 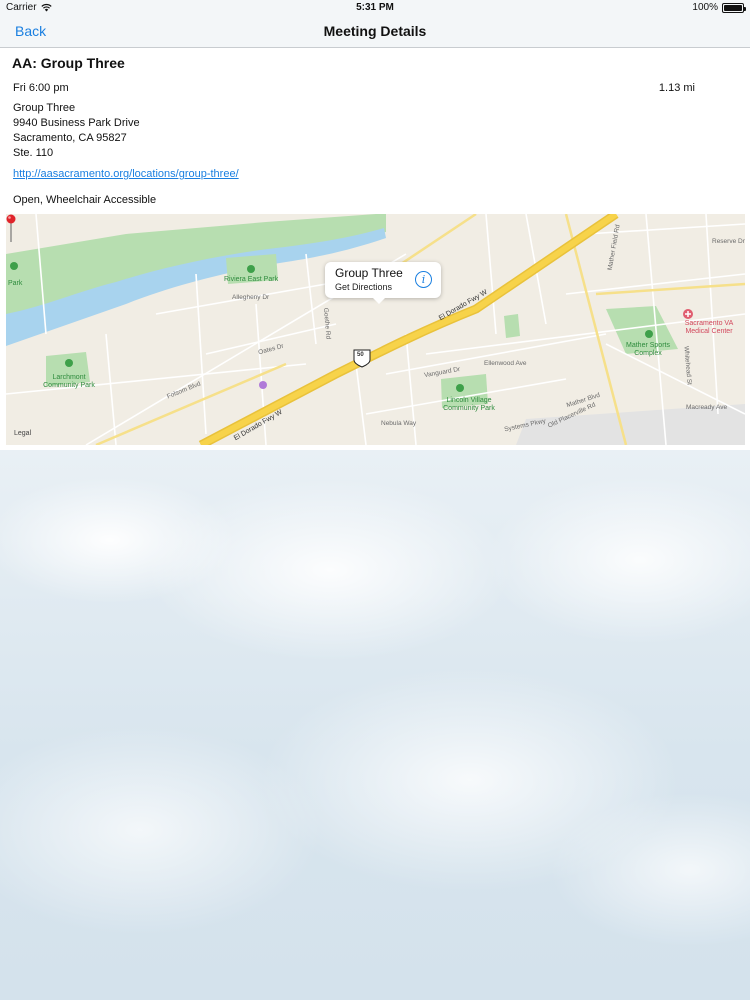 I want to click on park-label: Mather Sports Complex, so click(x=648, y=349).